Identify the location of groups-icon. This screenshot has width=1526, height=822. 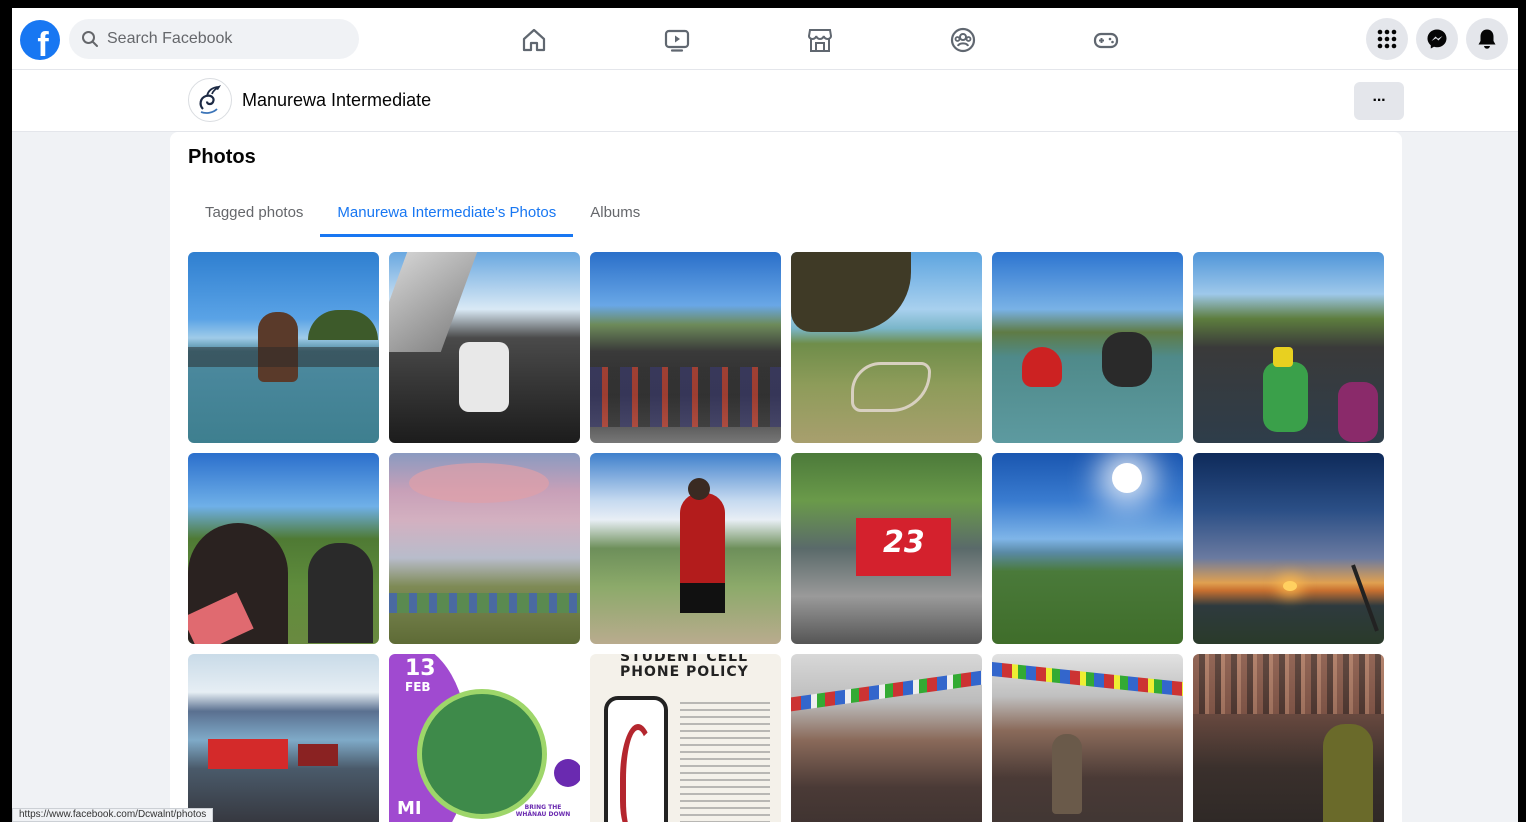
(962, 40).